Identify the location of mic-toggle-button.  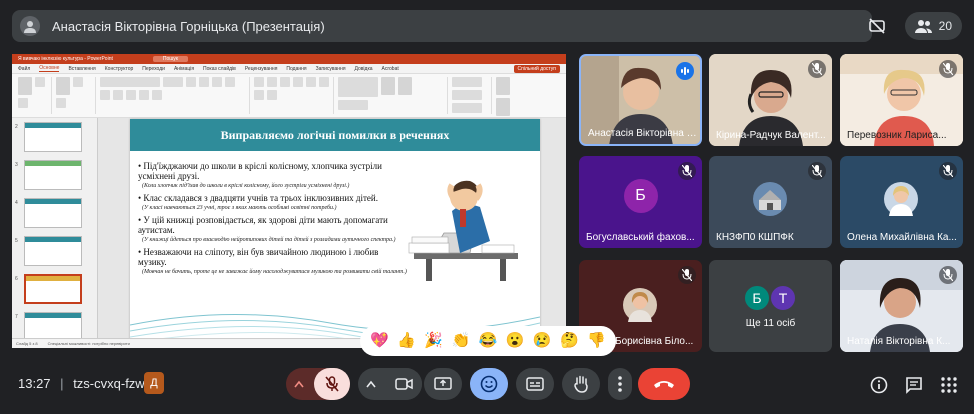
(332, 384).